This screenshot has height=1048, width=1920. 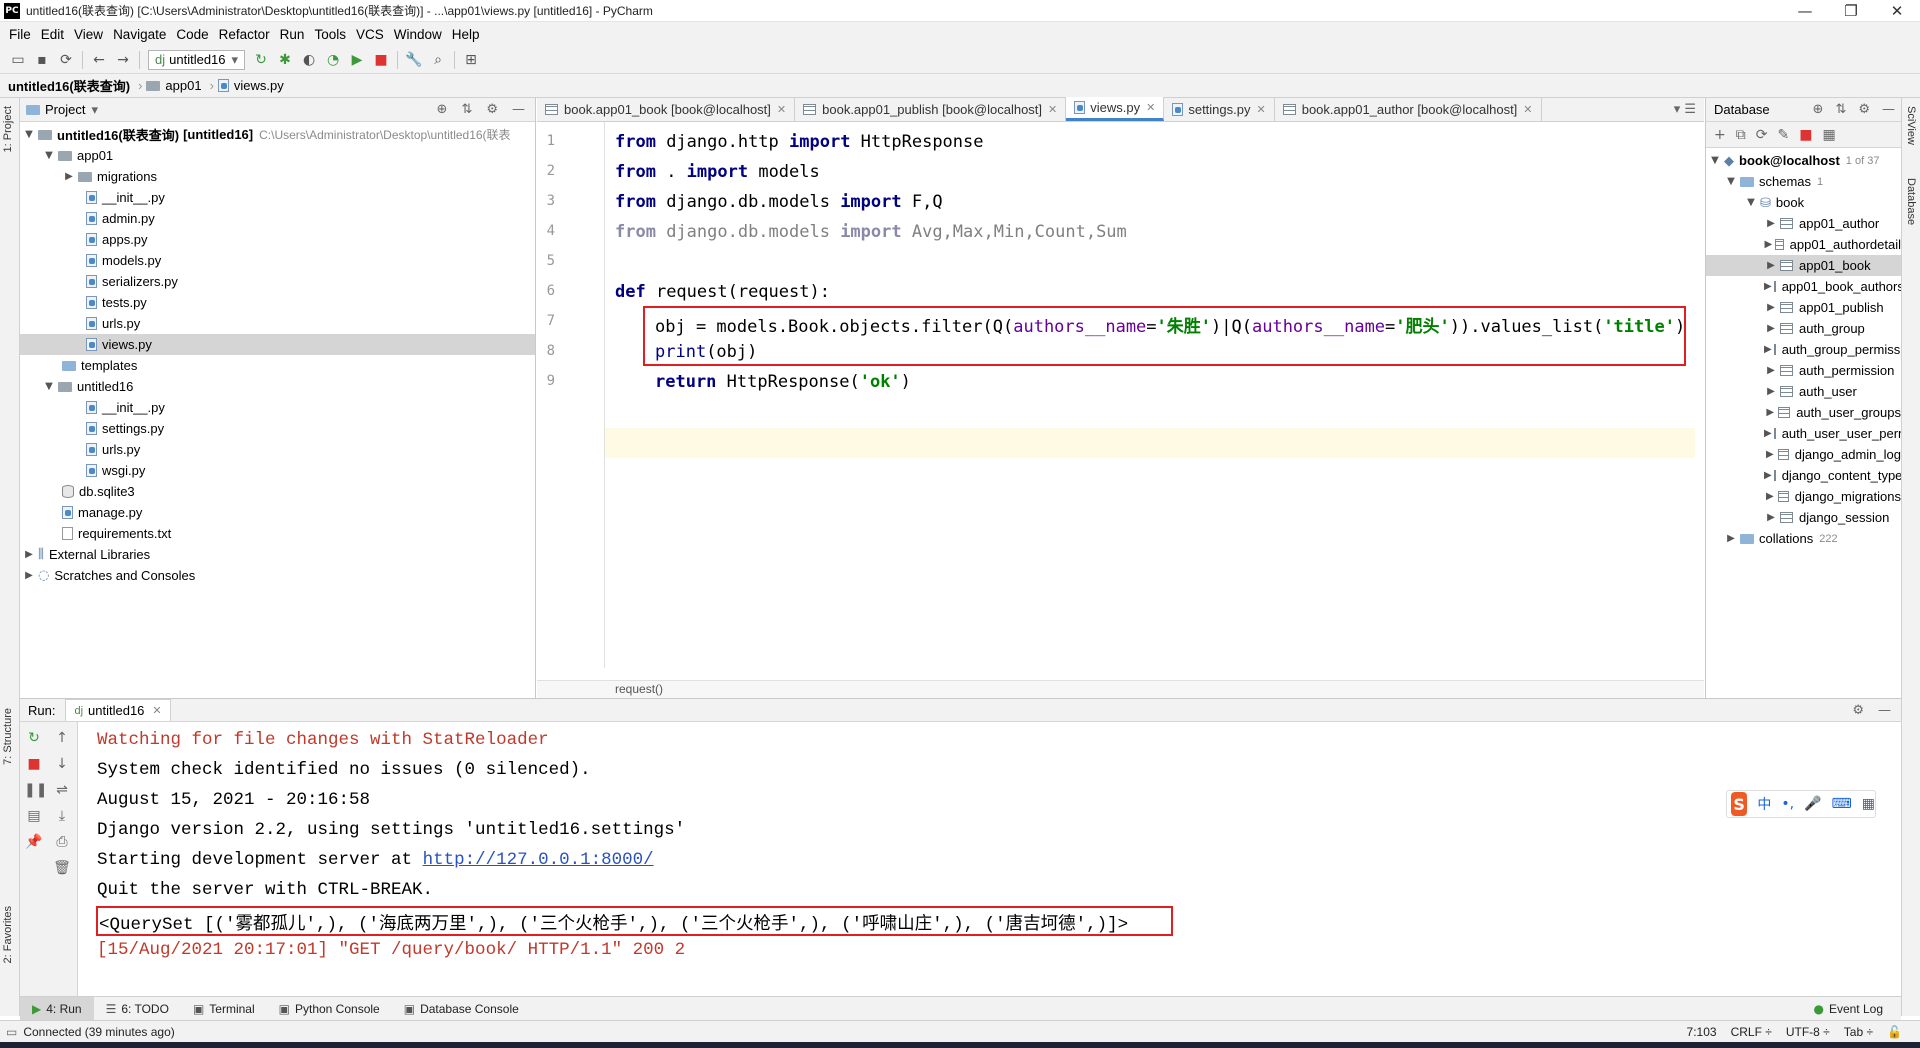 What do you see at coordinates (418, 34) in the screenshot?
I see `menu-window: Window` at bounding box center [418, 34].